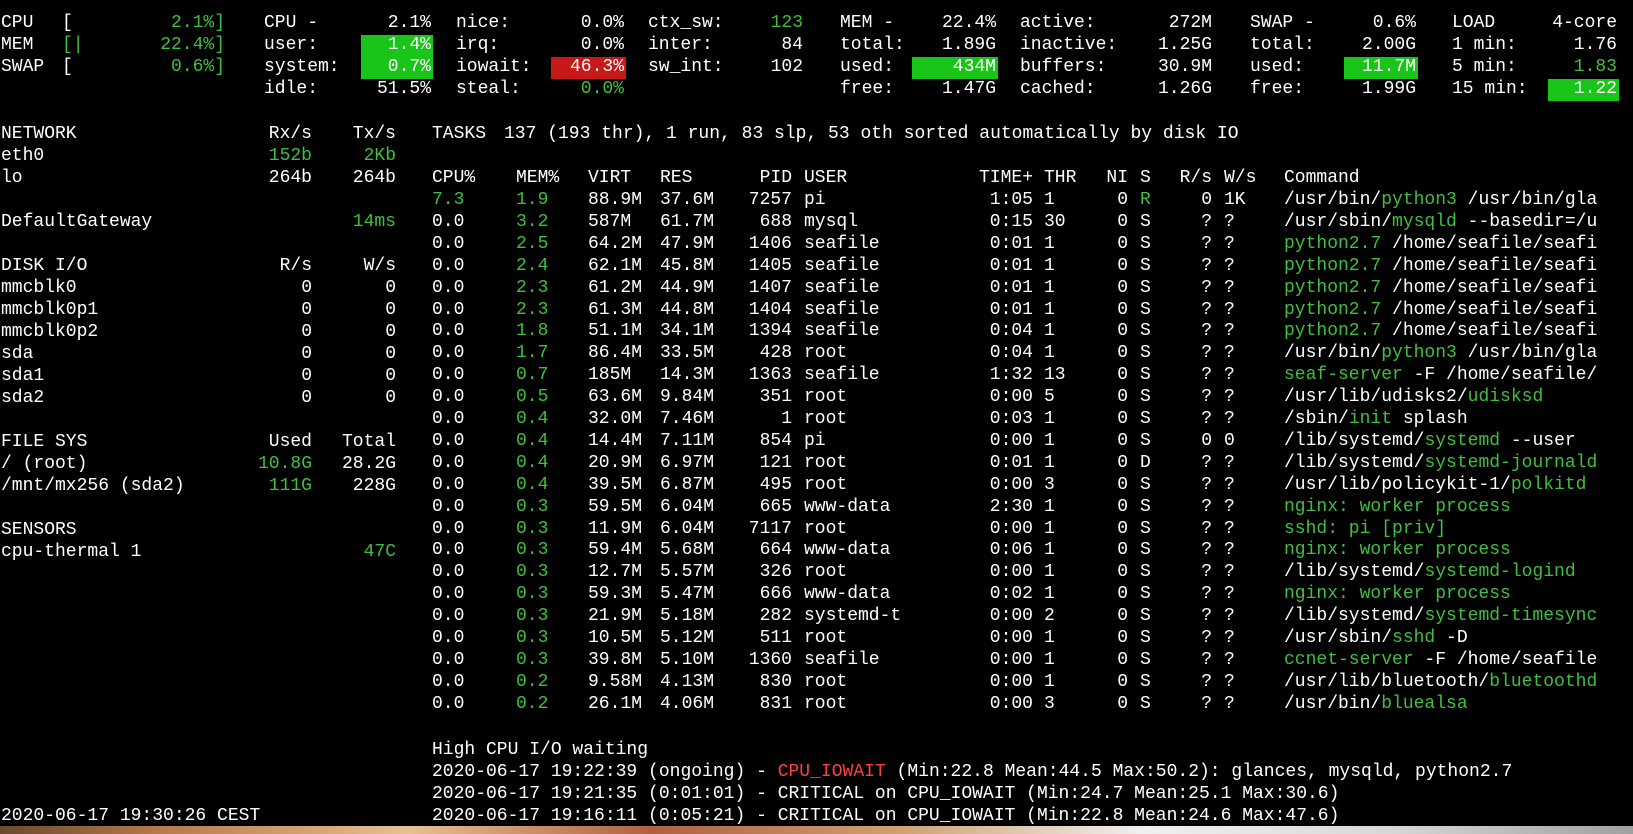  I want to click on sensors-title: SENSORS, so click(39, 530).